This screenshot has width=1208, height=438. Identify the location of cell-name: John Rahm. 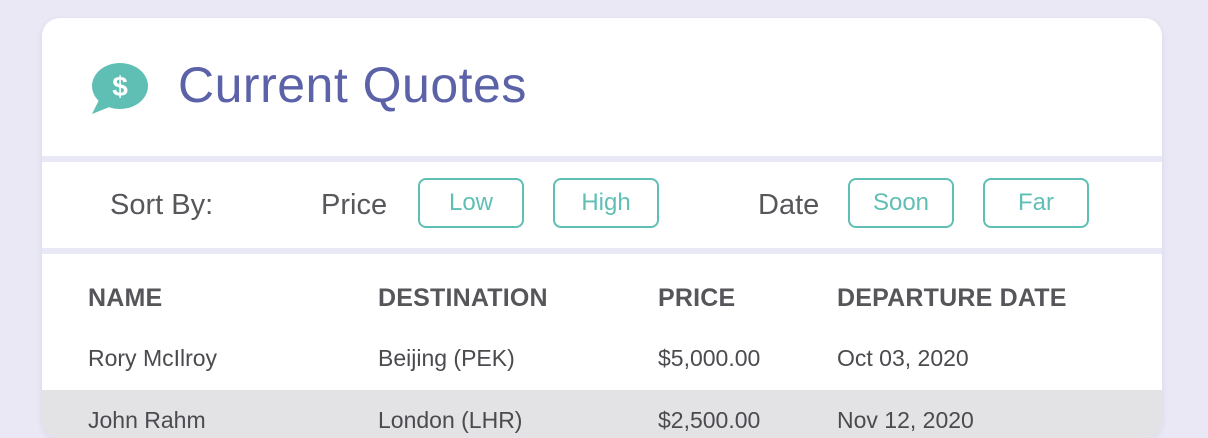
(147, 420).